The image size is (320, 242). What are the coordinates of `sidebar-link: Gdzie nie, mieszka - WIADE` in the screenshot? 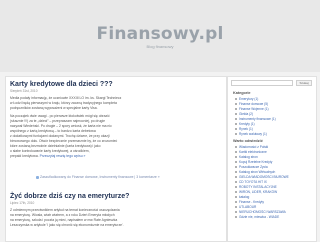 It's located at (273, 217).